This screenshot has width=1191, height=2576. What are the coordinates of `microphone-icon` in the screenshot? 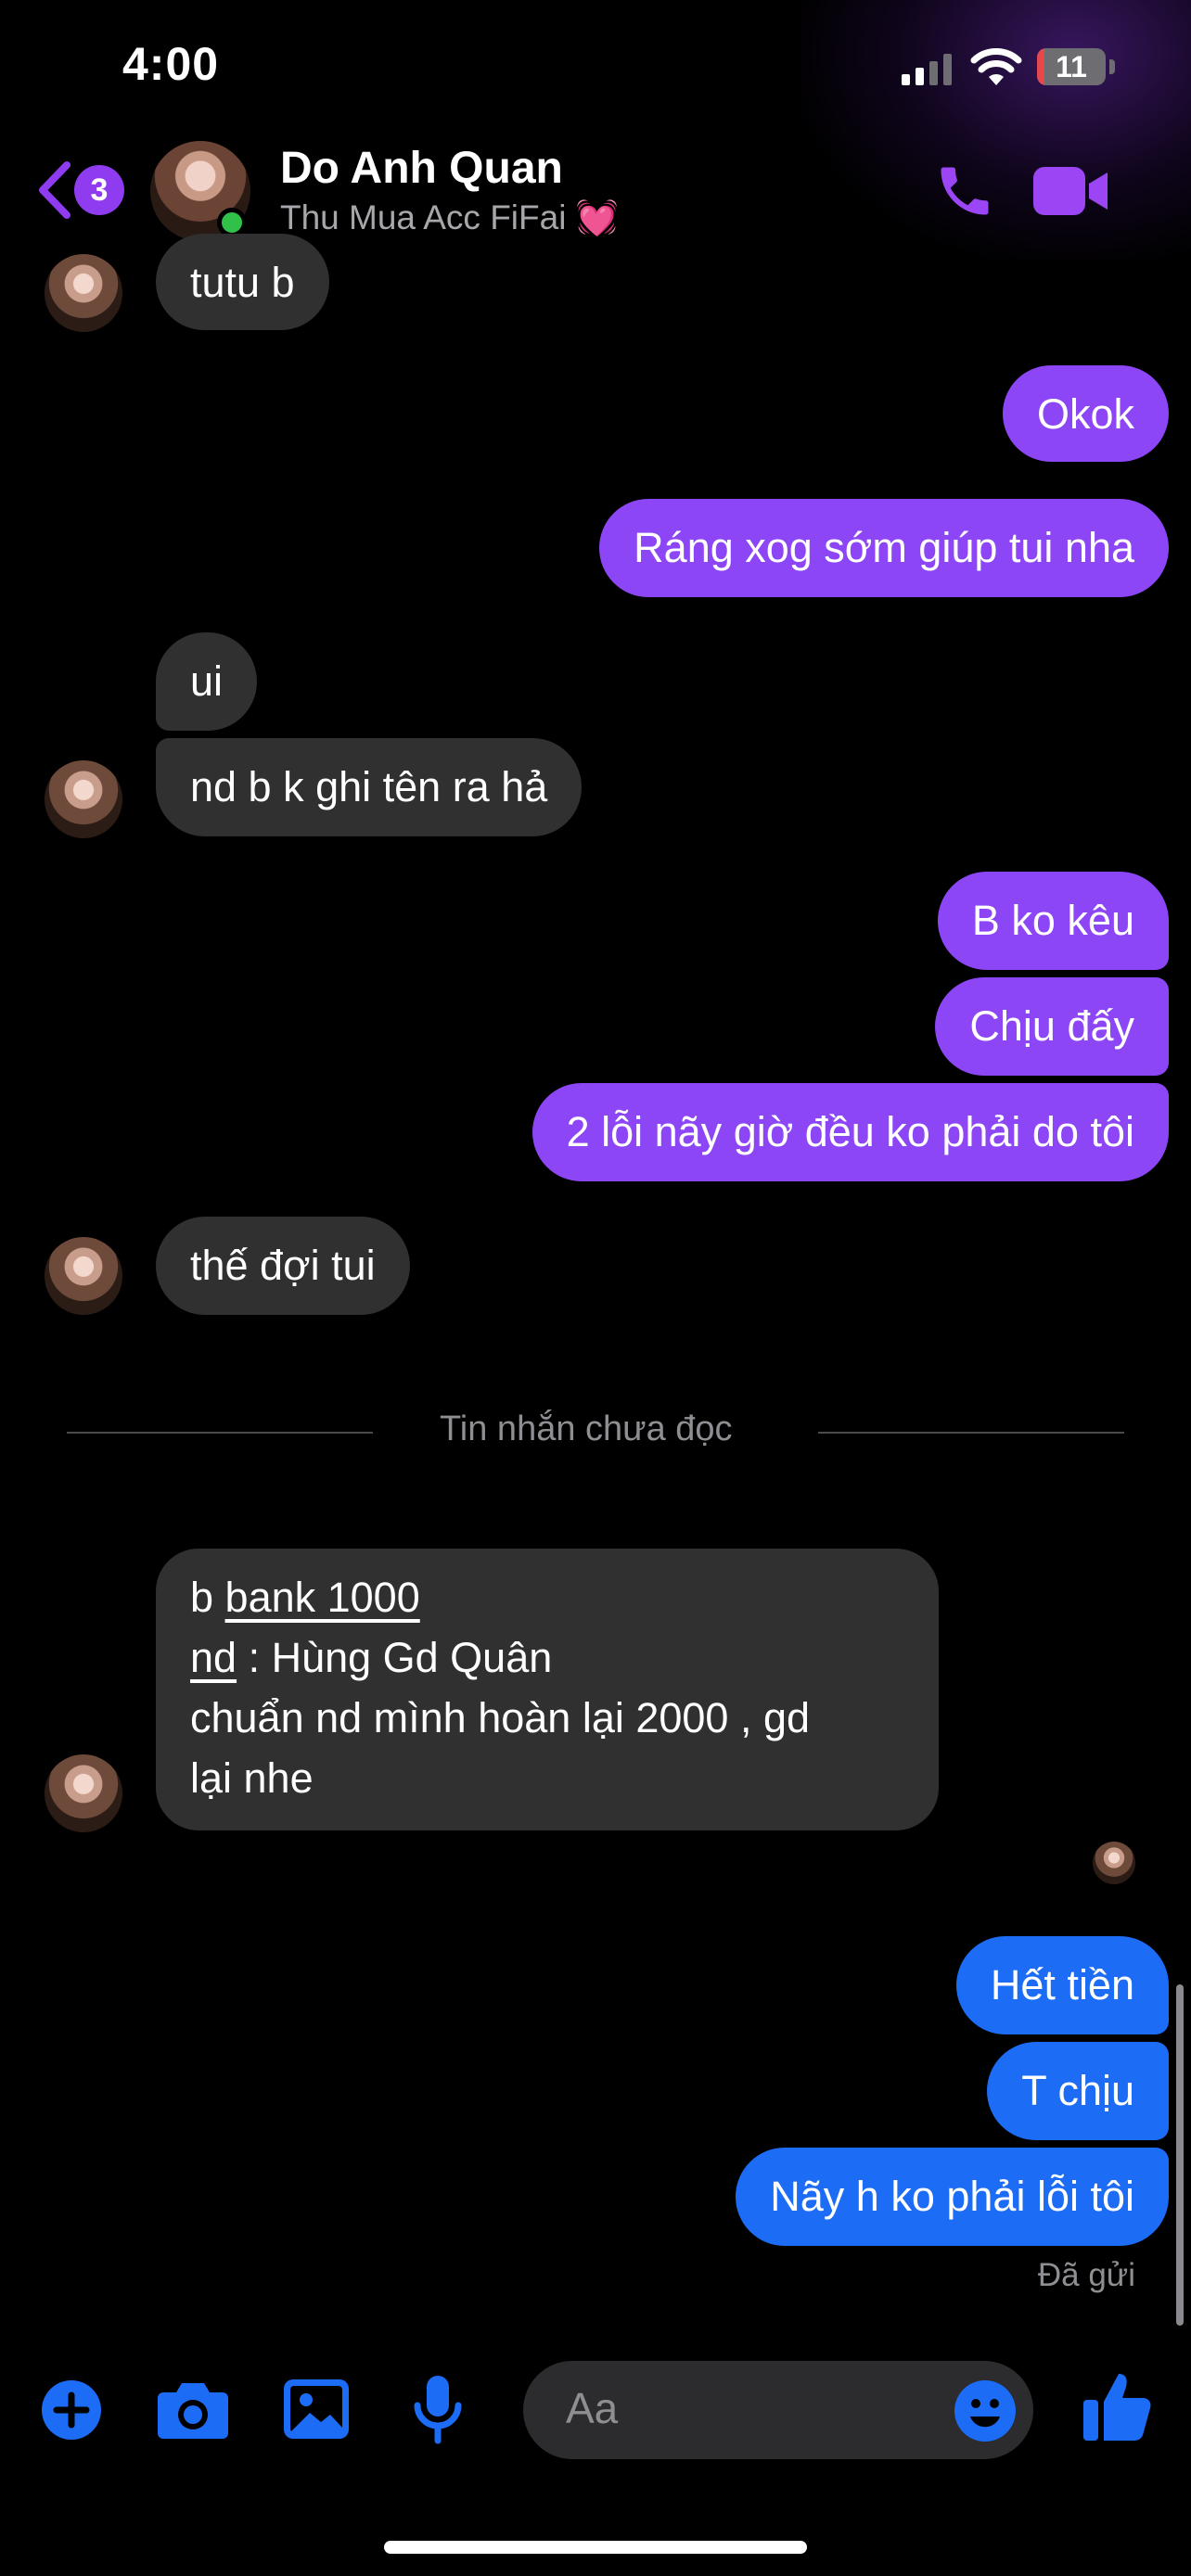 It's located at (438, 2410).